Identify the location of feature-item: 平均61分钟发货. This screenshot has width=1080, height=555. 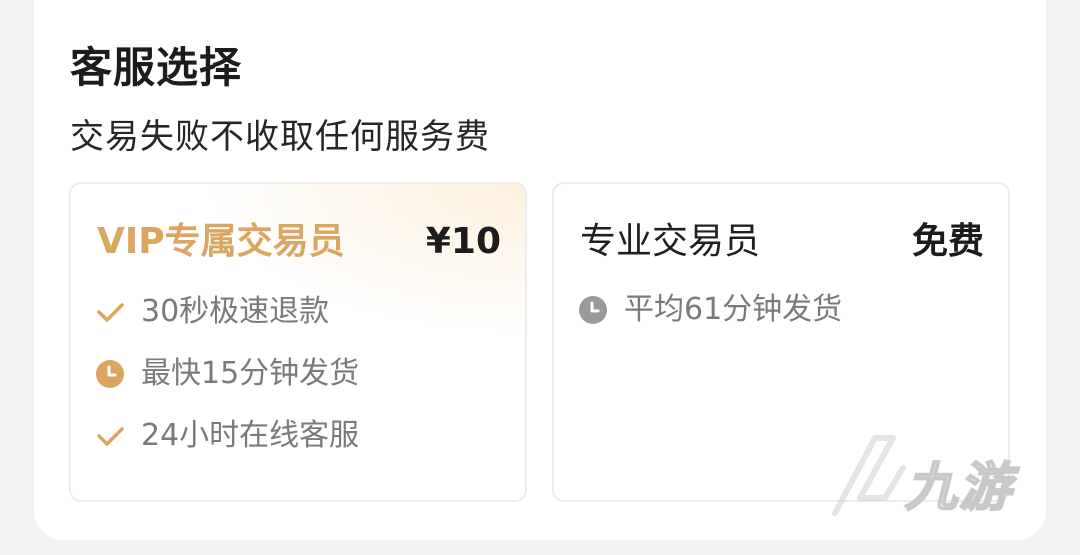
(710, 310).